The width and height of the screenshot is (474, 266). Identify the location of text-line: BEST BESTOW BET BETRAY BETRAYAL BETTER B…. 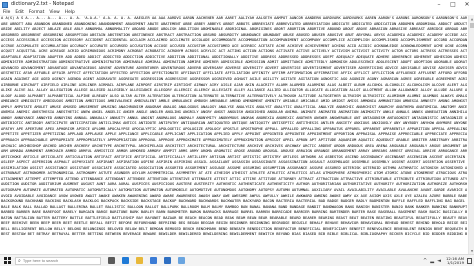
(234, 234).